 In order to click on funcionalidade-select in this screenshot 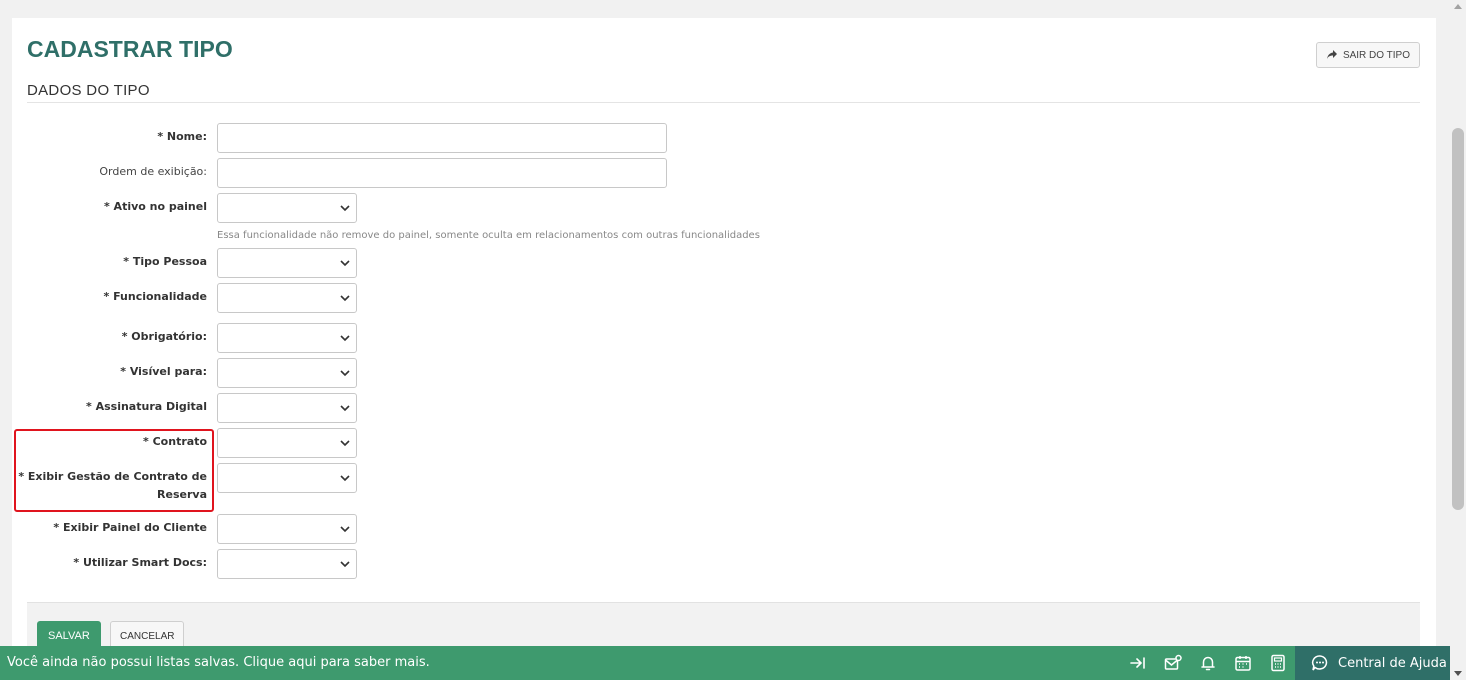, I will do `click(287, 298)`.